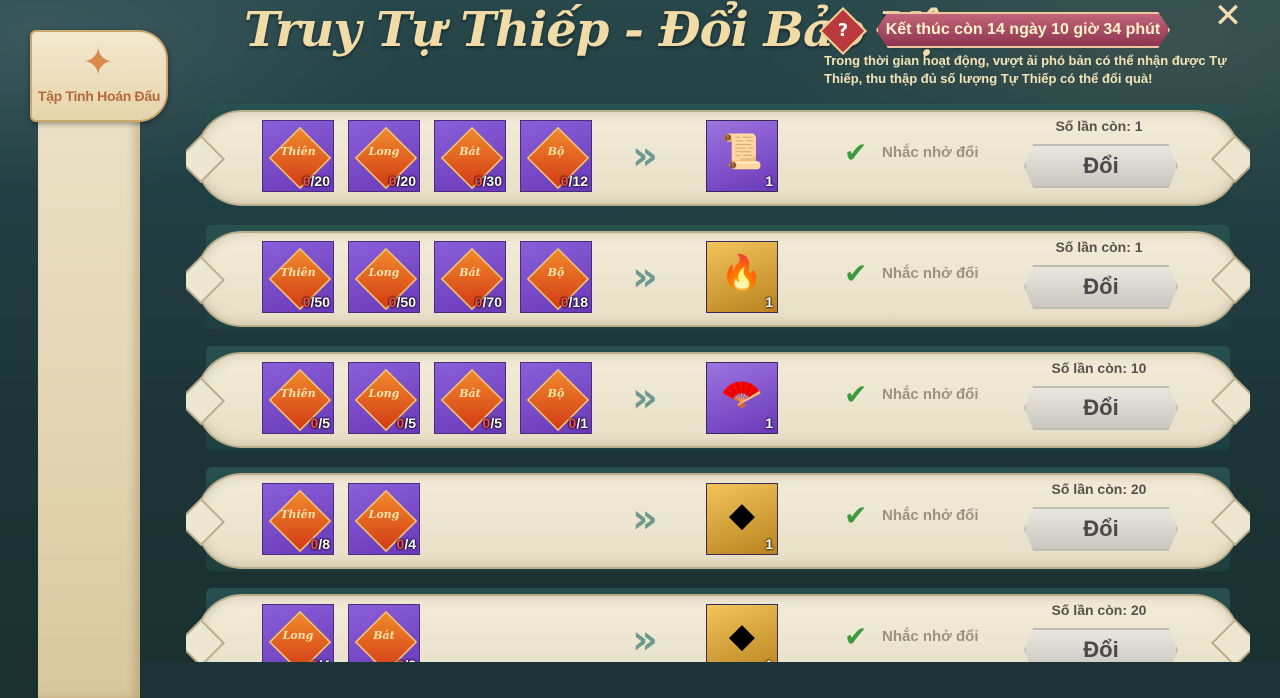 The height and width of the screenshot is (698, 1280). What do you see at coordinates (574, 181) in the screenshot?
I see `token-count: 0/12` at bounding box center [574, 181].